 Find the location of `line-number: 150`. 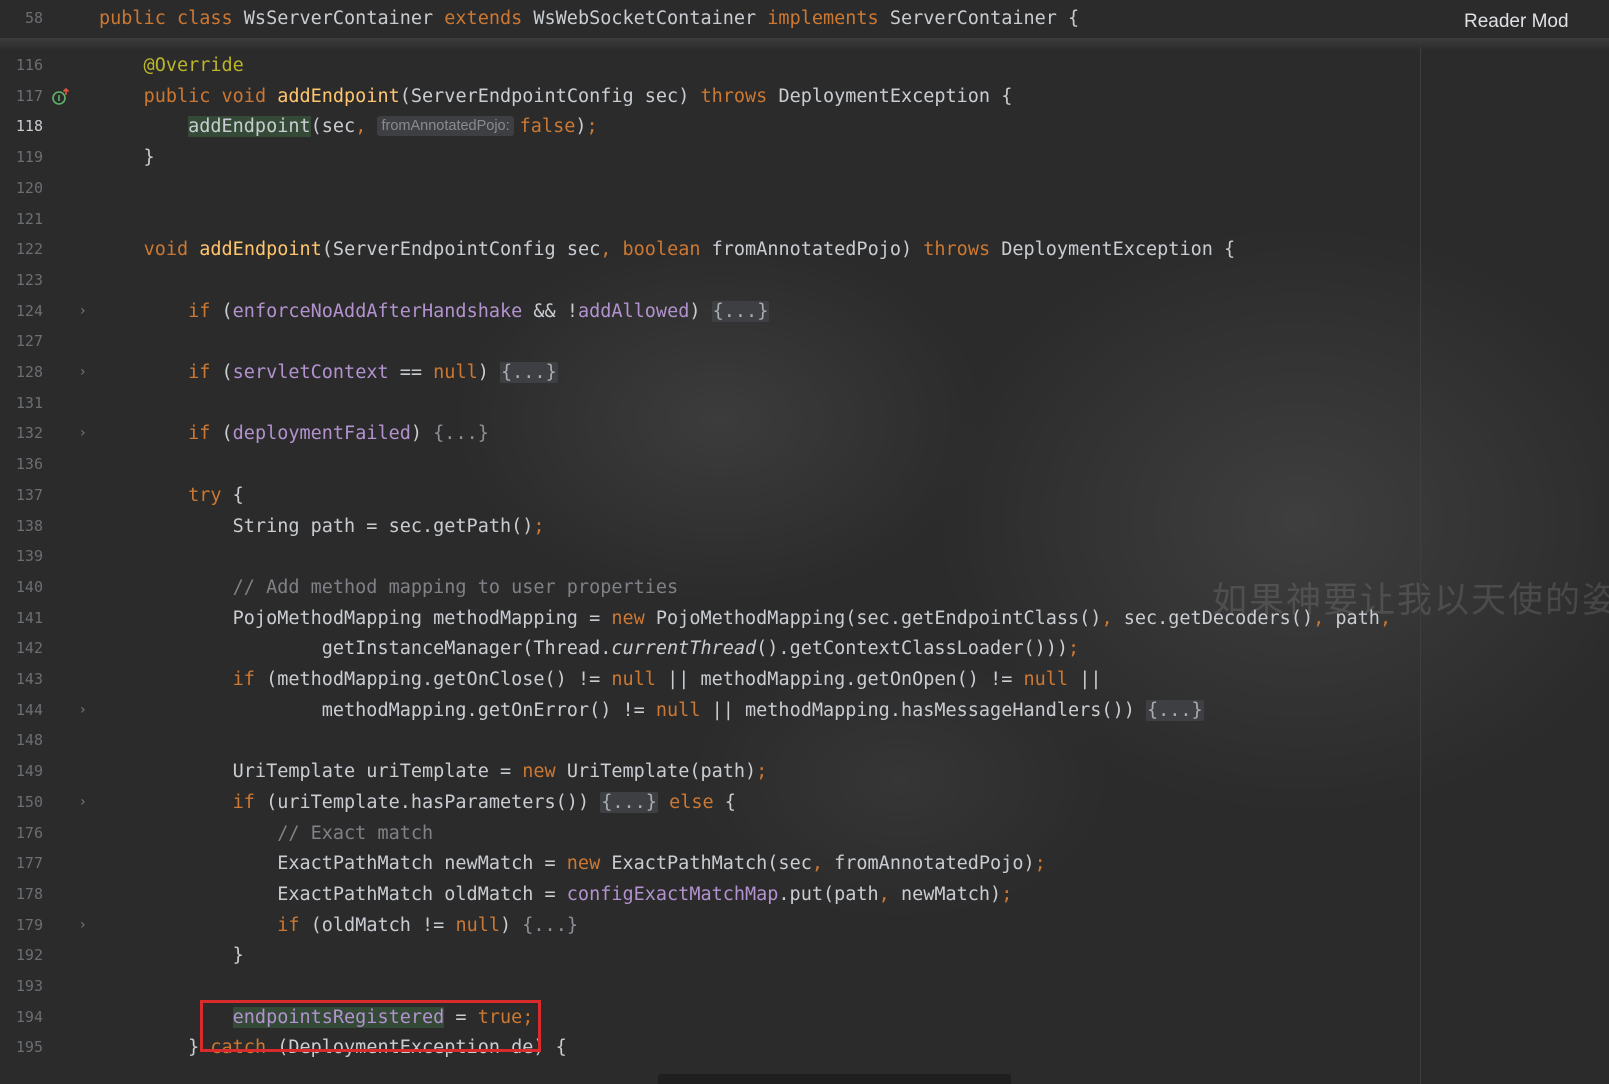

line-number: 150 is located at coordinates (29, 801).